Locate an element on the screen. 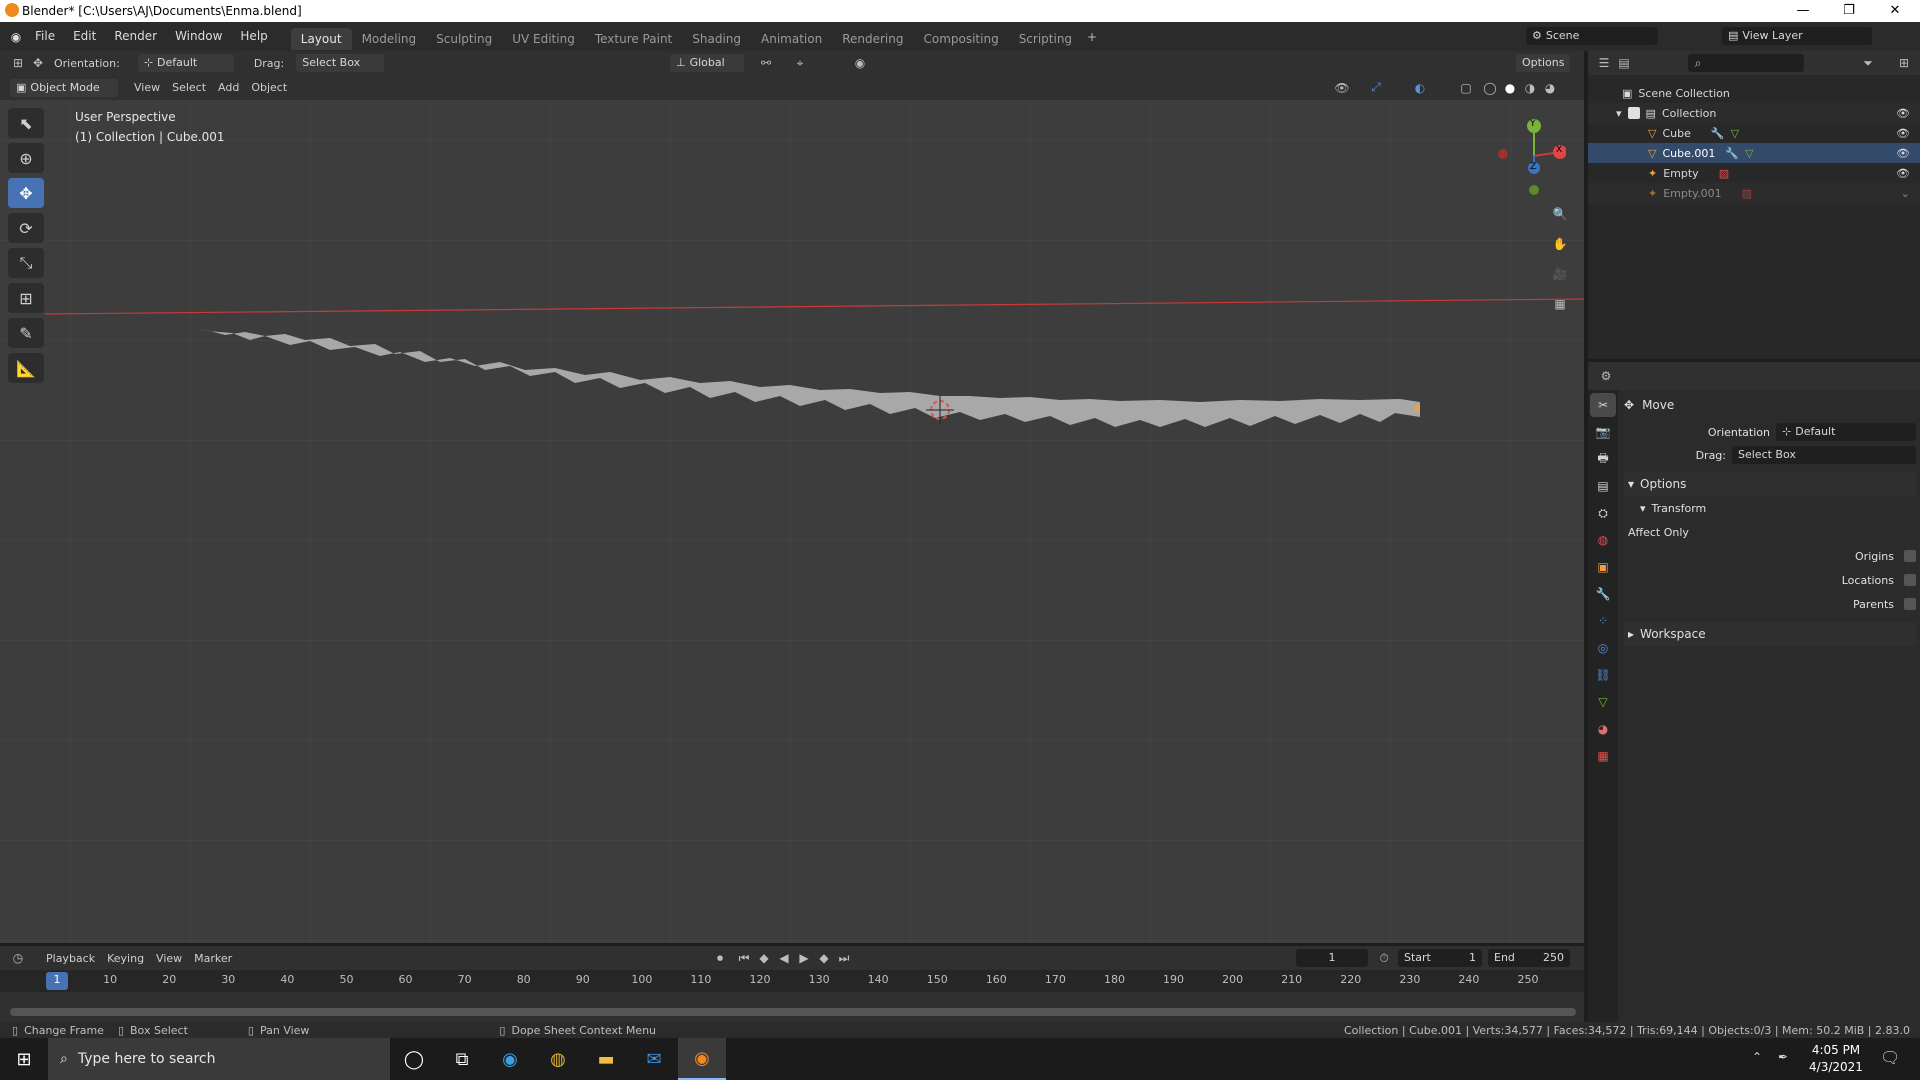 This screenshot has width=1920, height=1080. pen-icon: ✒ is located at coordinates (1783, 1057).